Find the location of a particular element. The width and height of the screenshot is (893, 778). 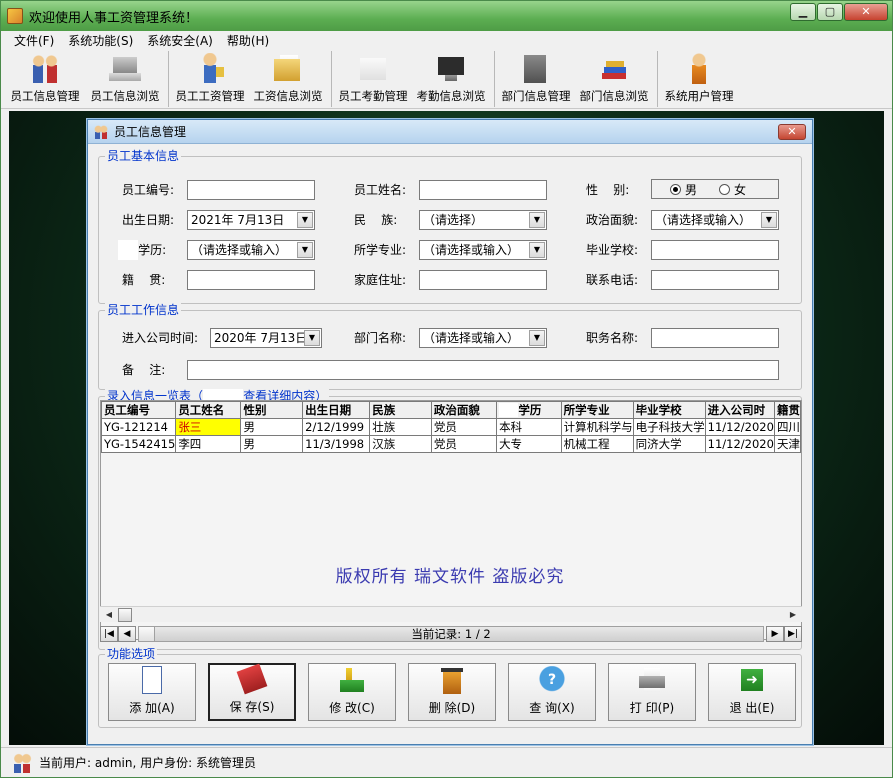

table-cell: 2/12/1999 is located at coordinates (336, 427).